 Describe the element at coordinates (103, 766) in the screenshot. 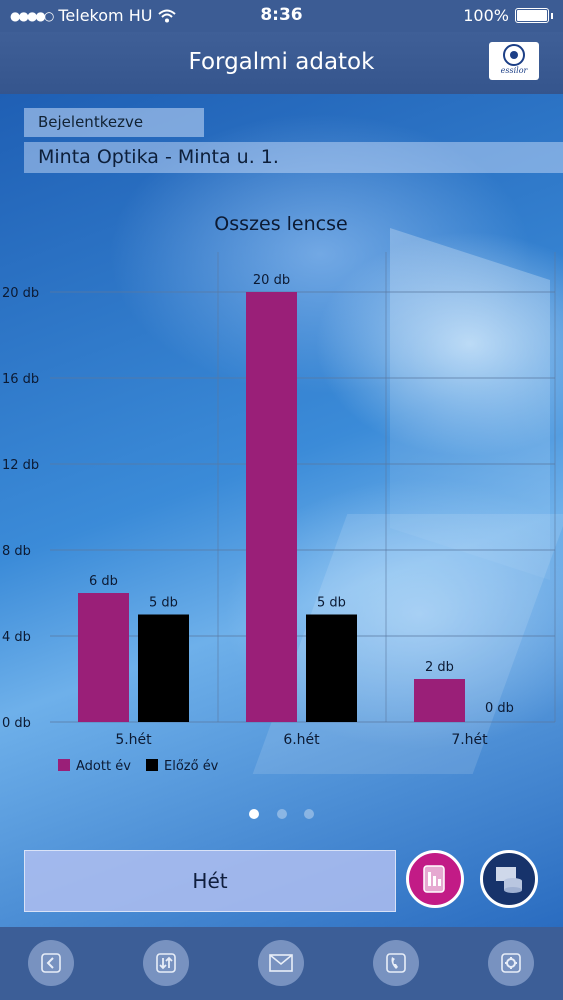

I see `legend-label: Adott év` at that location.